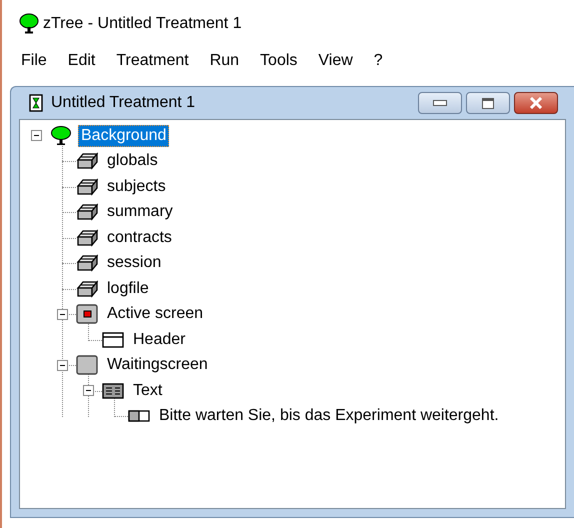 Image resolution: width=574 pixels, height=528 pixels. Describe the element at coordinates (278, 61) in the screenshot. I see `menu-item: Tools` at that location.